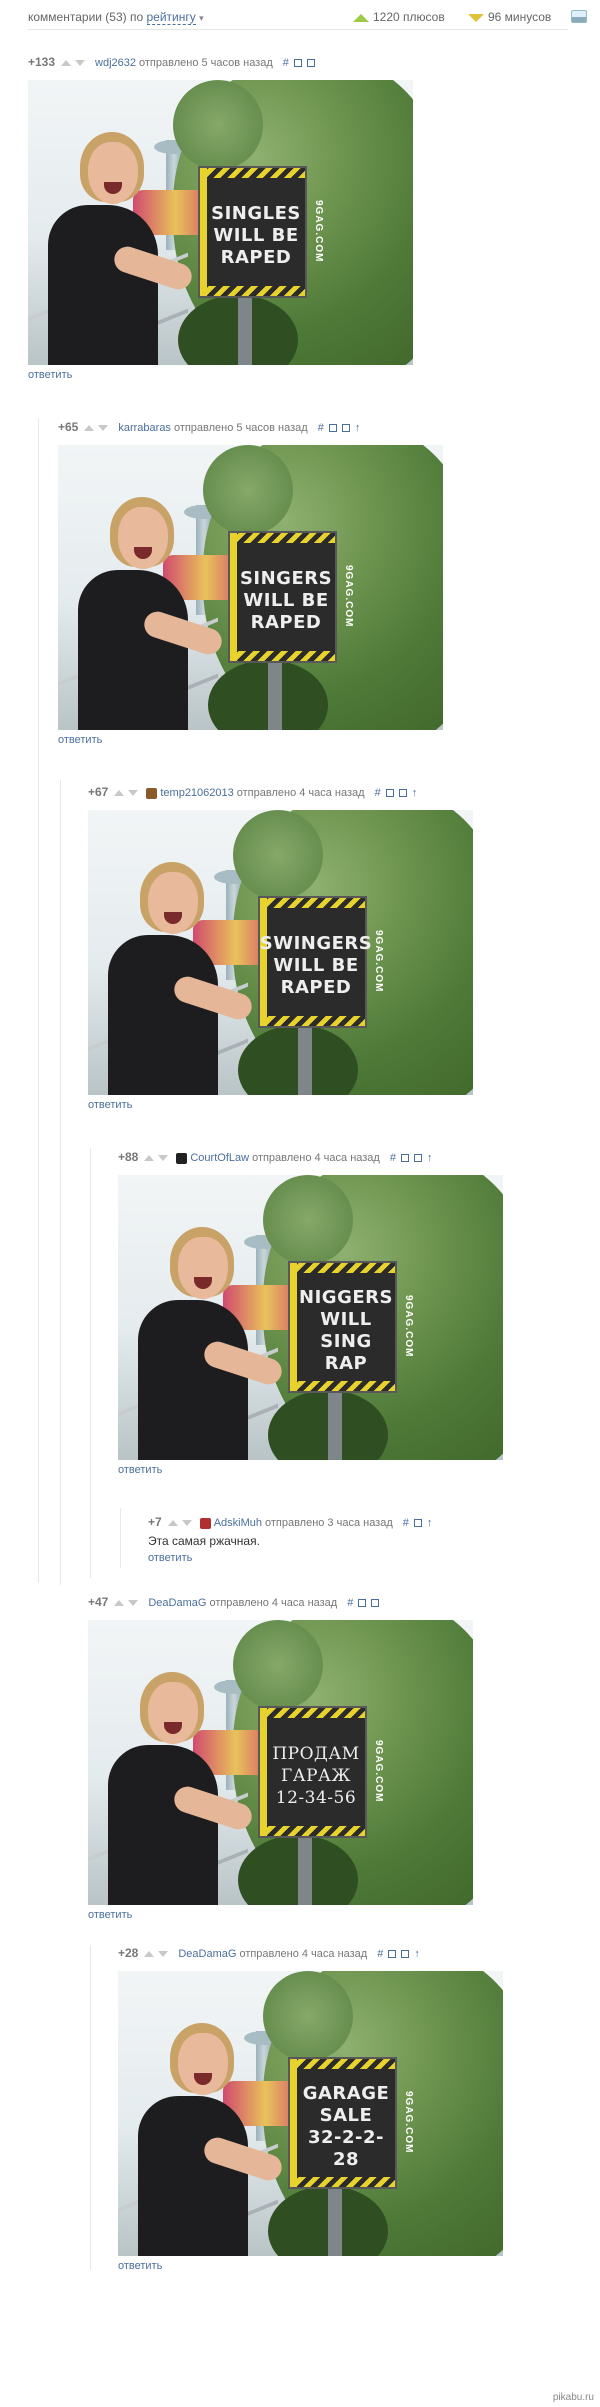 Image resolution: width=600 pixels, height=2407 pixels. What do you see at coordinates (346, 2093) in the screenshot?
I see `sign-line: GARAGE` at bounding box center [346, 2093].